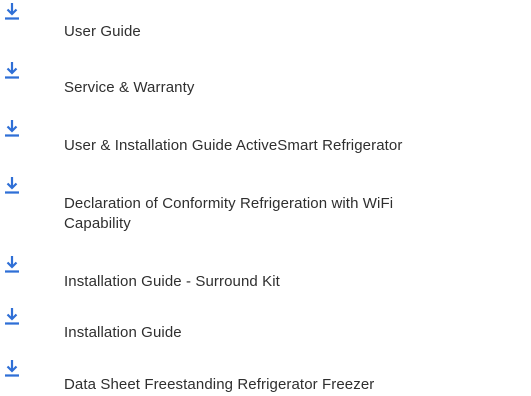 The image size is (531, 396). Describe the element at coordinates (297, 282) in the screenshot. I see `download-label: Installation Guide - Surround Kit` at that location.